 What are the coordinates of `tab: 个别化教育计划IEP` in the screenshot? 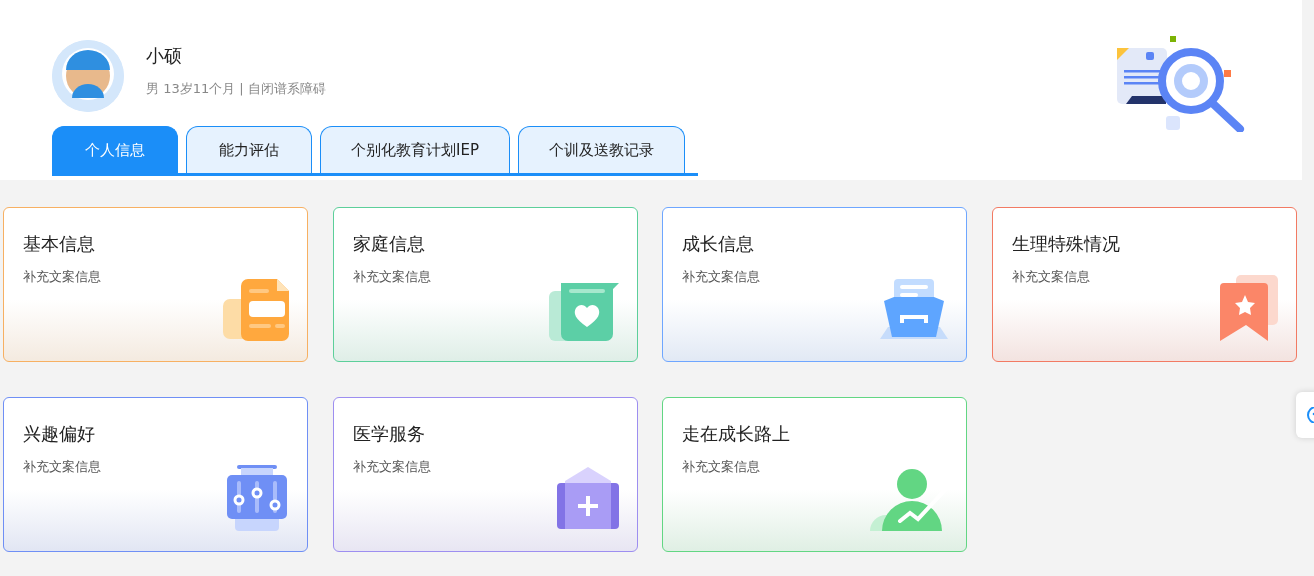 It's located at (415, 149).